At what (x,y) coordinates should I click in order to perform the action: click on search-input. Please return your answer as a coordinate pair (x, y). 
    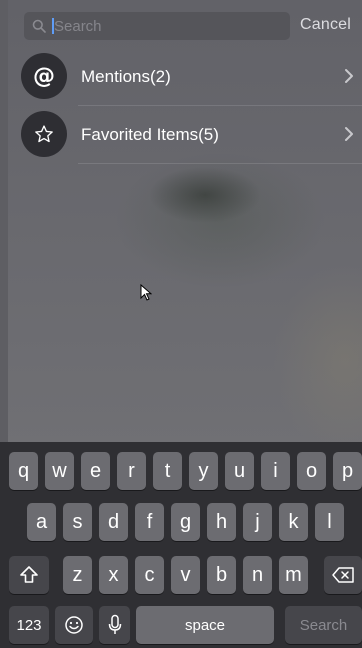
    Looking at the image, I should click on (164, 26).